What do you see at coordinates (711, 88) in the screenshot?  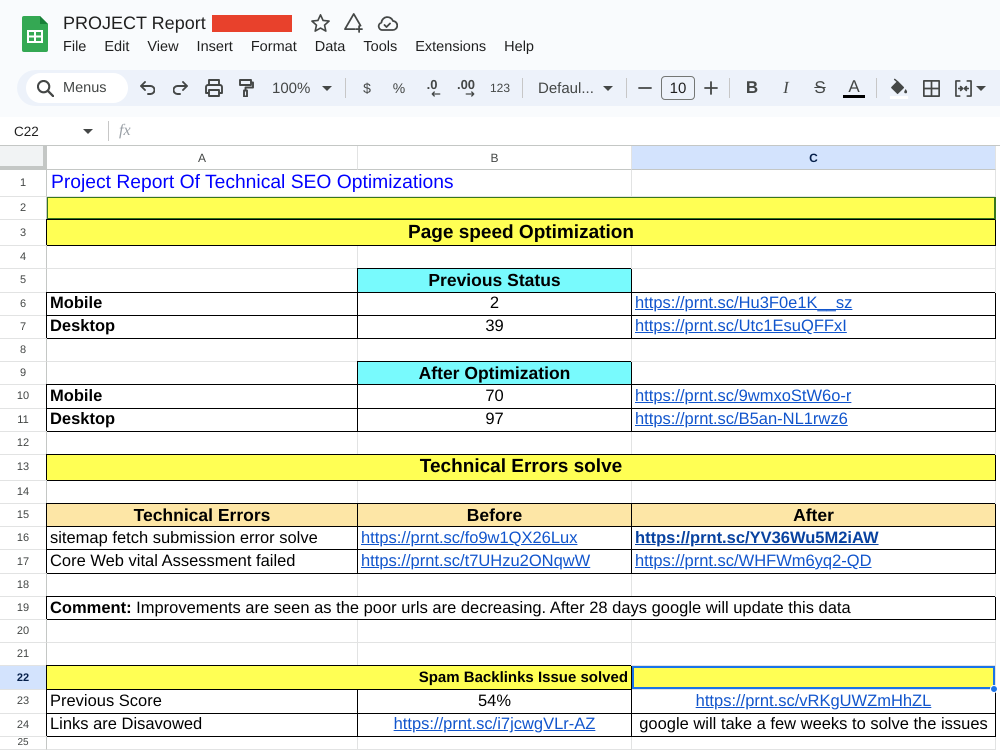 I see `plus-icon` at bounding box center [711, 88].